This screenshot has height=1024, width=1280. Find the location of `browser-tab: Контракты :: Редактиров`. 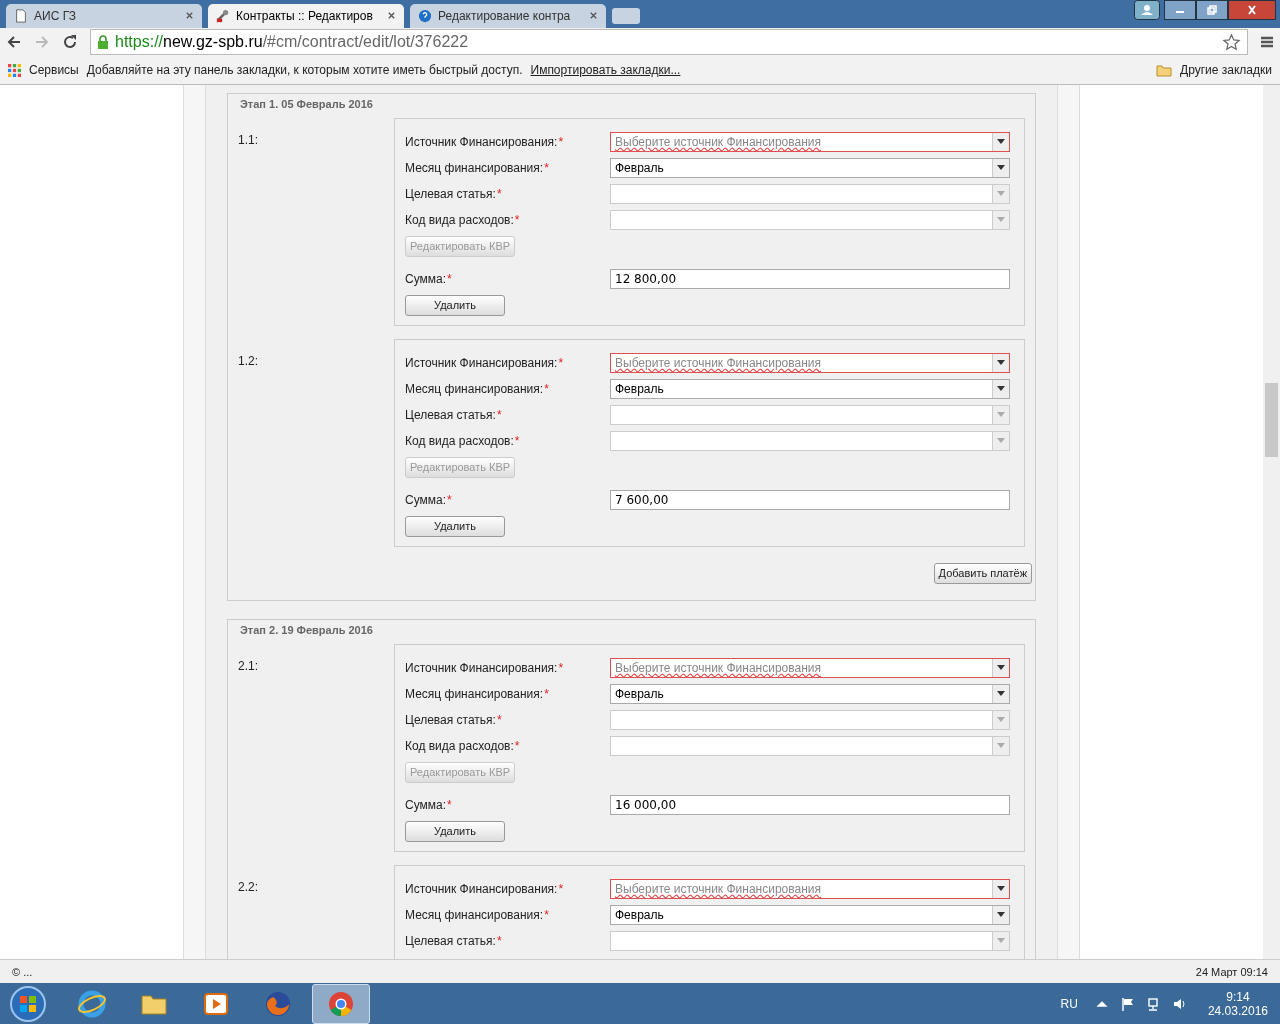

browser-tab: Контракты :: Редактиров is located at coordinates (306, 15).